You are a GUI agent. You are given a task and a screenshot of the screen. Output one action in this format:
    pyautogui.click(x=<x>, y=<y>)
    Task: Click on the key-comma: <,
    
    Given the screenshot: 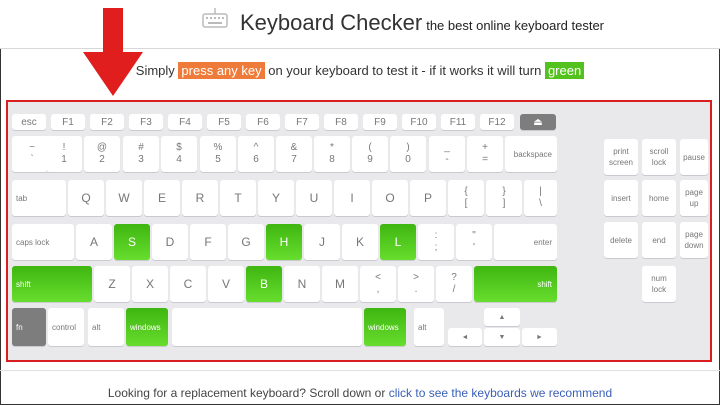 What is the action you would take?
    pyautogui.click(x=378, y=284)
    